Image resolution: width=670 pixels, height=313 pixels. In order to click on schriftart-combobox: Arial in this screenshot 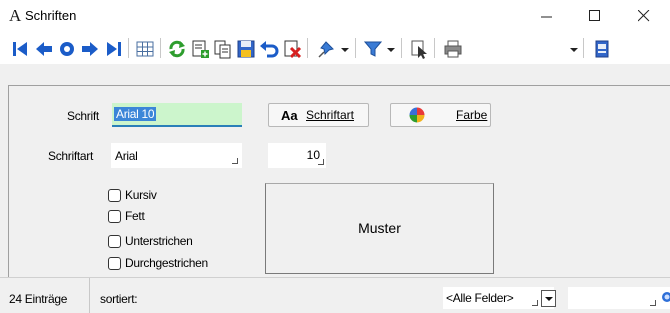, I will do `click(176, 155)`.